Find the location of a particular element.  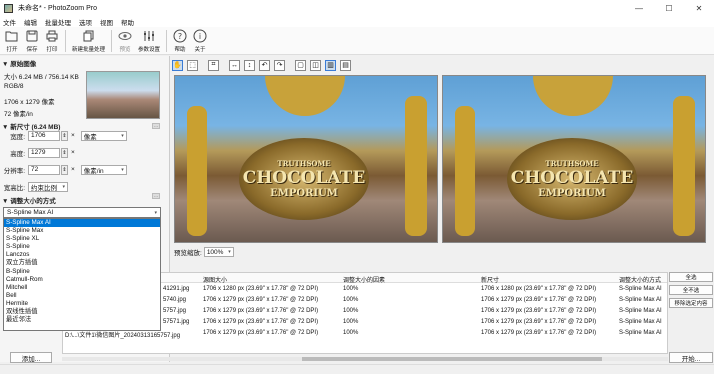

menu-edit: 编辑 is located at coordinates (30, 22).